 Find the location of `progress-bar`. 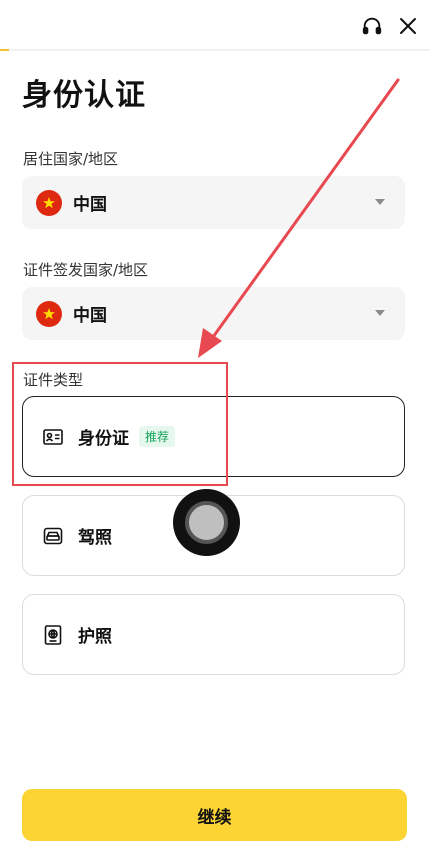

progress-bar is located at coordinates (215, 50).